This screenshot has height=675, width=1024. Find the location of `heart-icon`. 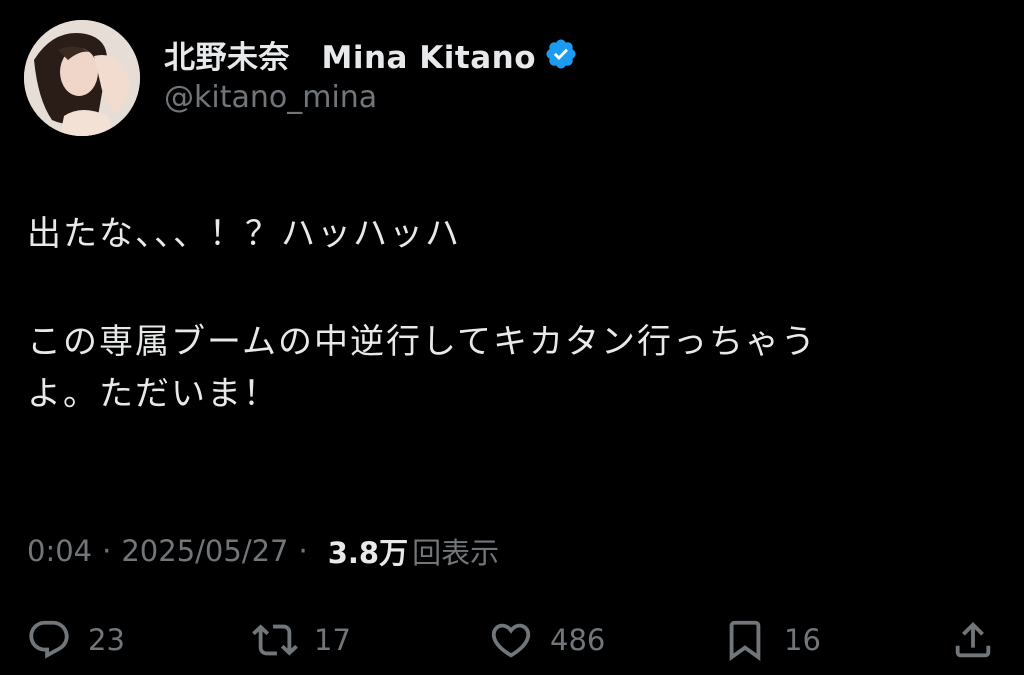

heart-icon is located at coordinates (511, 640).